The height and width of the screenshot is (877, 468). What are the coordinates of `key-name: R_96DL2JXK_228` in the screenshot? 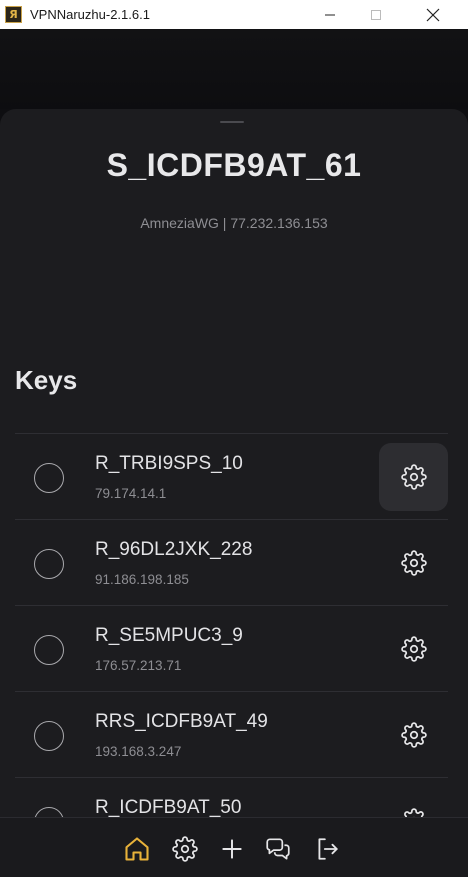 It's located at (174, 549).